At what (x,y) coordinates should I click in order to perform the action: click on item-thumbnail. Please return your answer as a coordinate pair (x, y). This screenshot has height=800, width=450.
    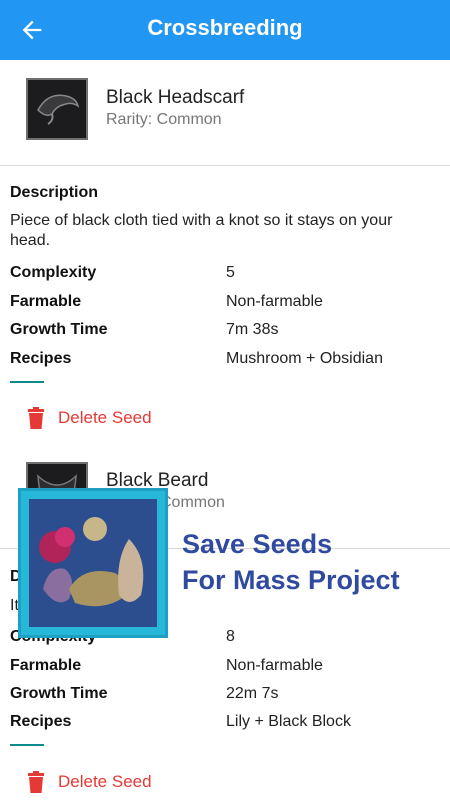
    Looking at the image, I should click on (57, 109).